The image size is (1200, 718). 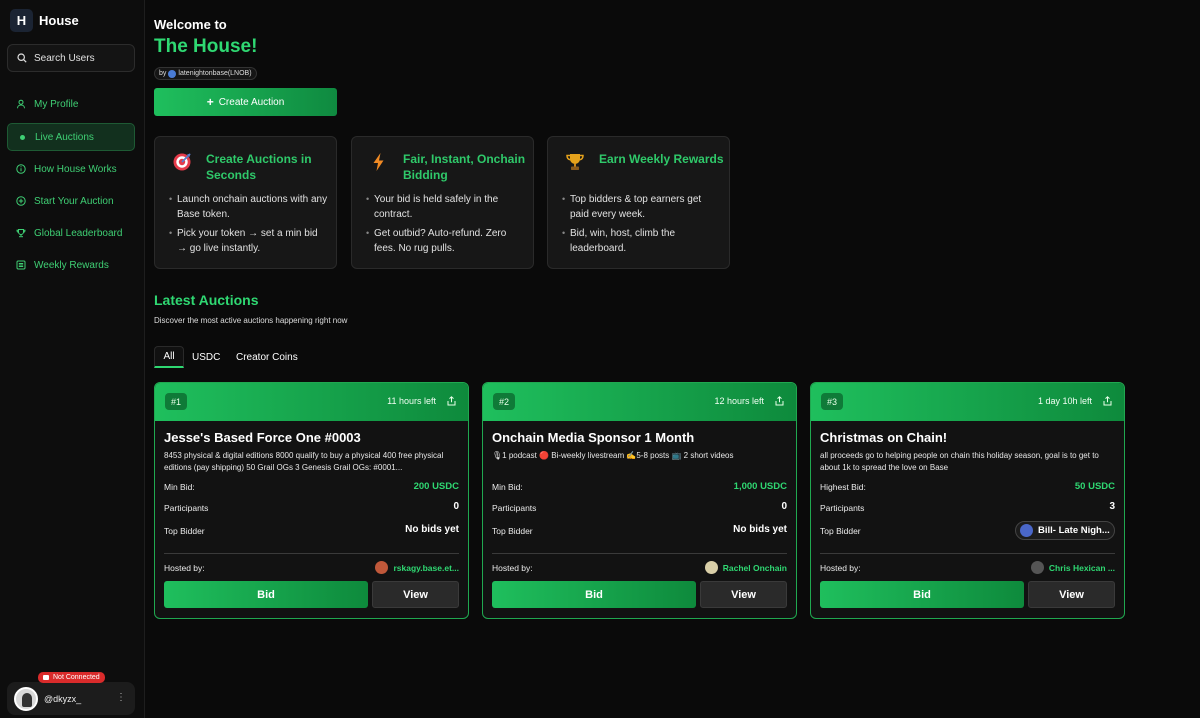 What do you see at coordinates (593, 437) in the screenshot?
I see `auction-title: Onchain Media Sponsor 1 Month` at bounding box center [593, 437].